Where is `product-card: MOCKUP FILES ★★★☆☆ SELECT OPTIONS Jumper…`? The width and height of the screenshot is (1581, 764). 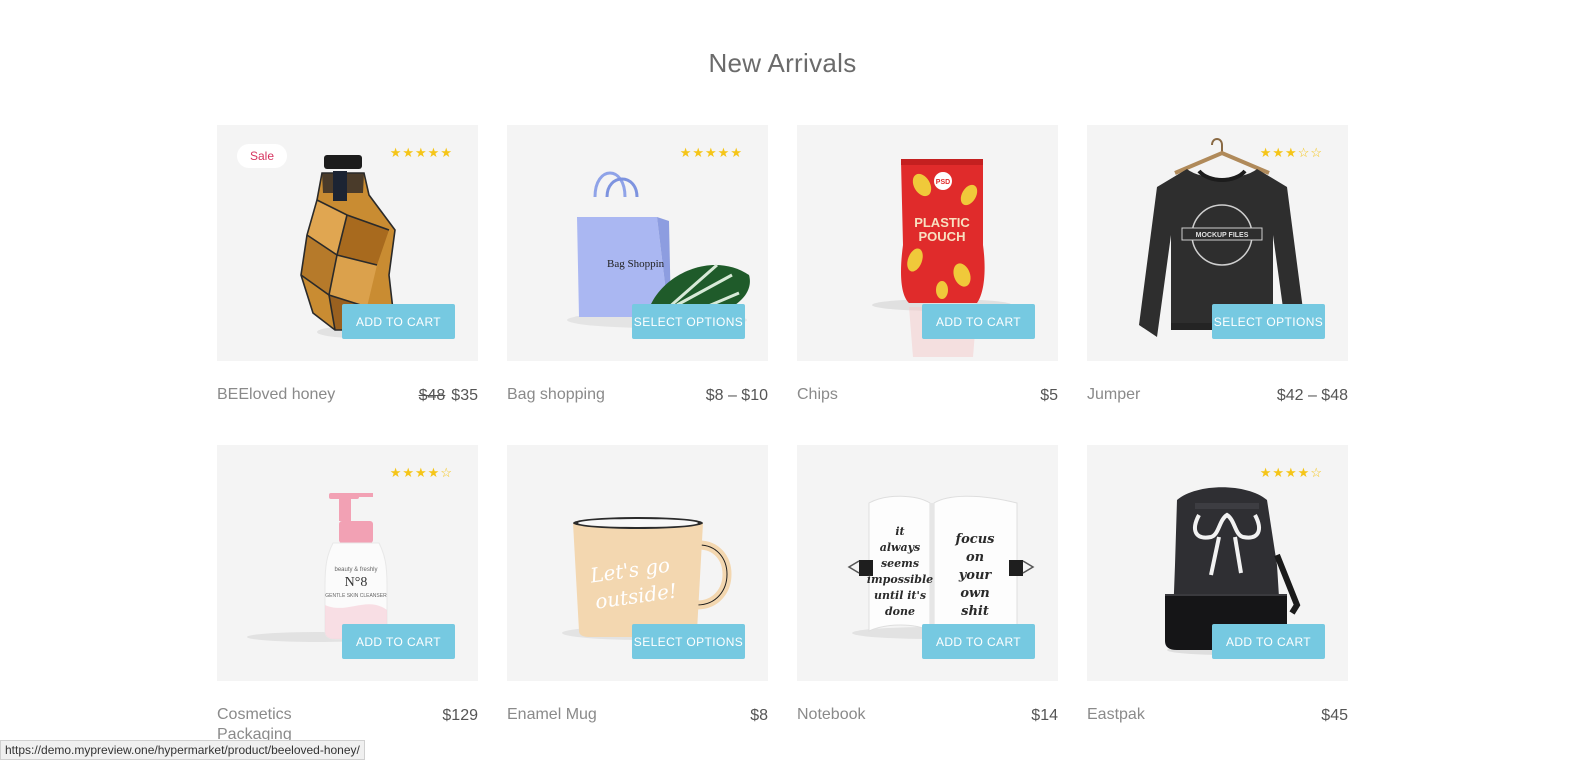 product-card: MOCKUP FILES ★★★☆☆ SELECT OPTIONS Jumper… is located at coordinates (1217, 285).